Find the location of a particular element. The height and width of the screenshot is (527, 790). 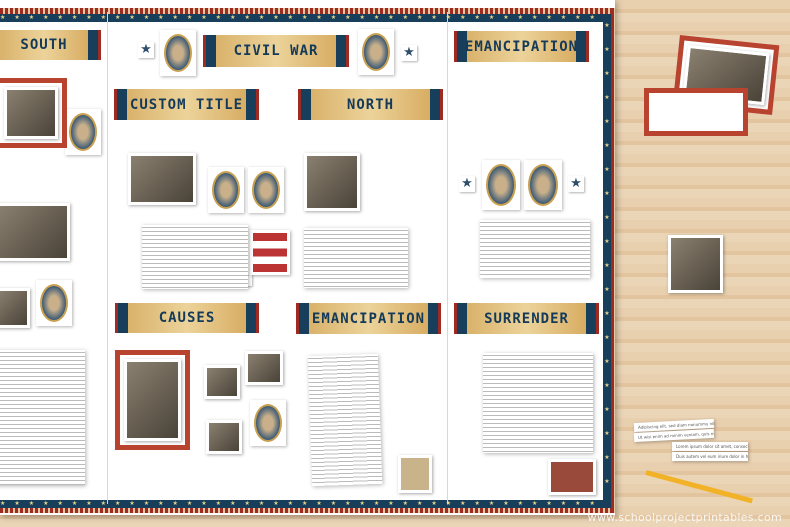

pencil is located at coordinates (699, 487).